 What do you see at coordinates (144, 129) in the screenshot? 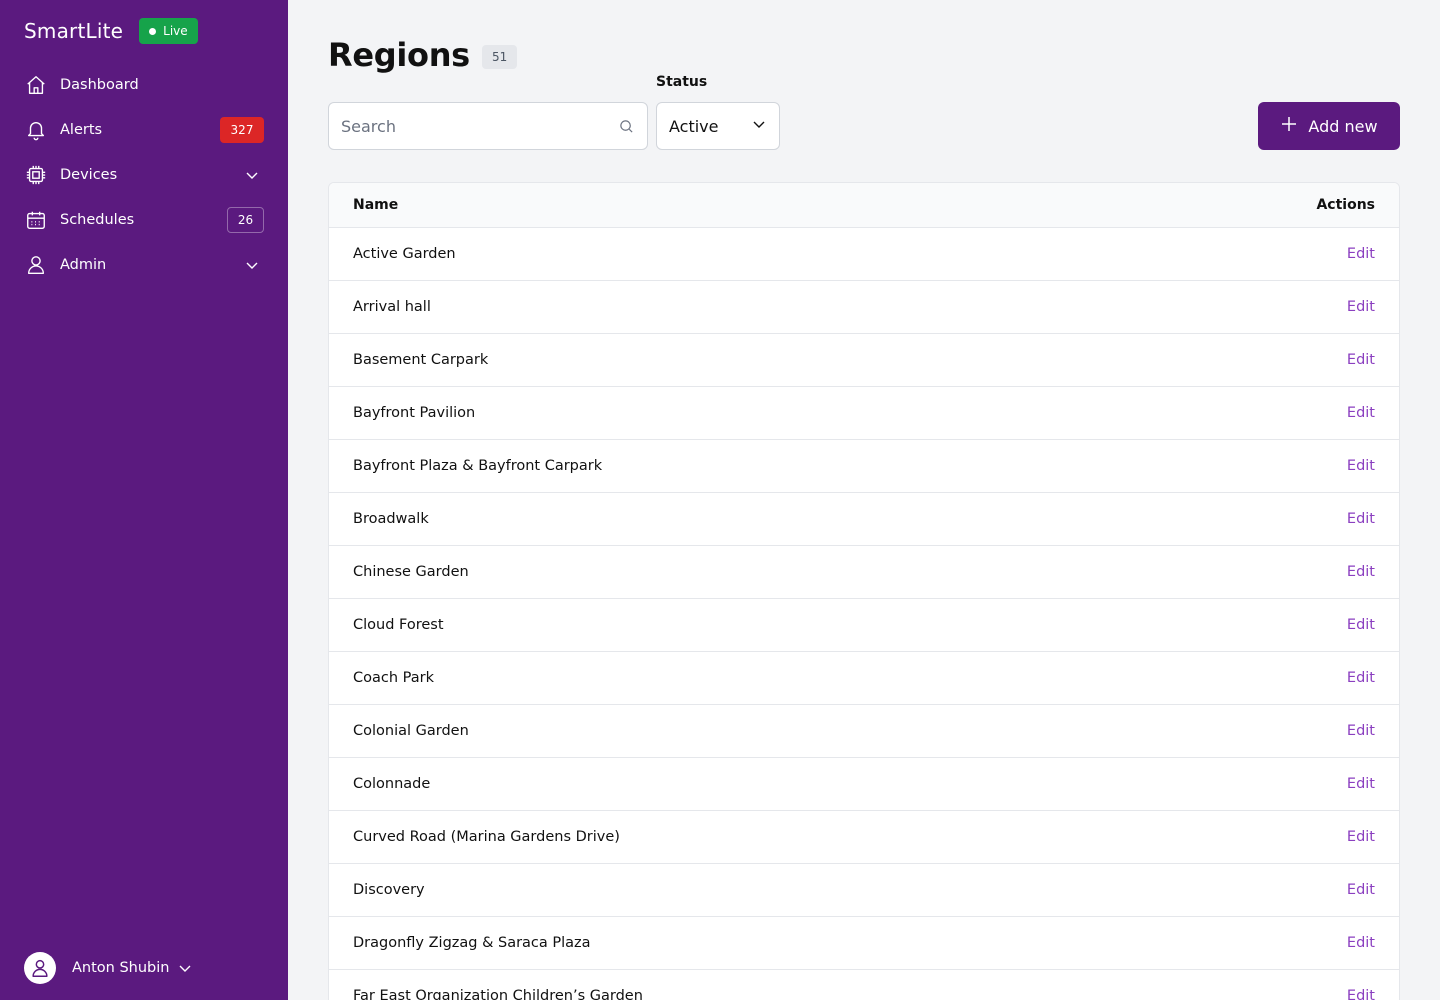
I see `sidebar-item-alerts: Alerts 327` at bounding box center [144, 129].